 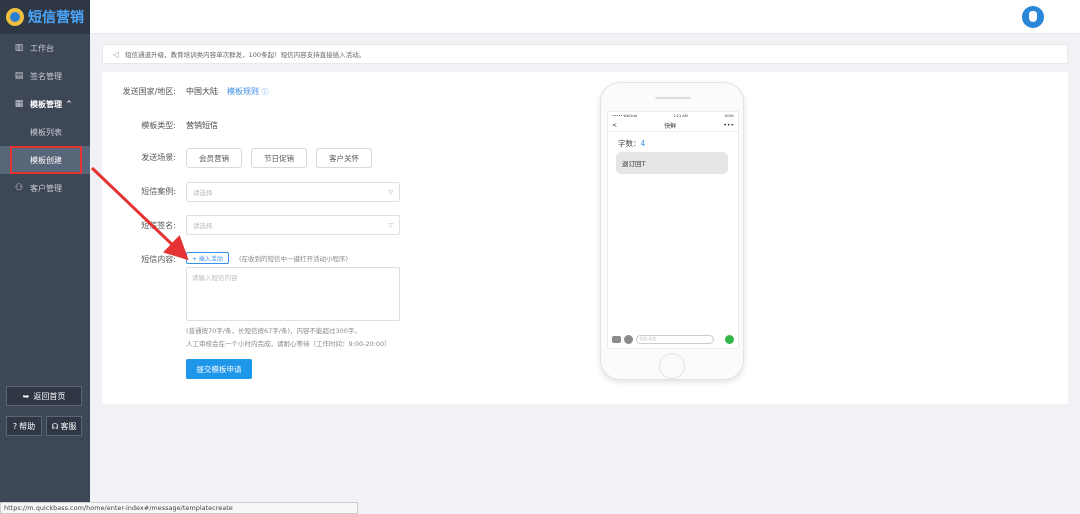 I want to click on template-rules-link: 模板规则 ⓘ, so click(x=248, y=91).